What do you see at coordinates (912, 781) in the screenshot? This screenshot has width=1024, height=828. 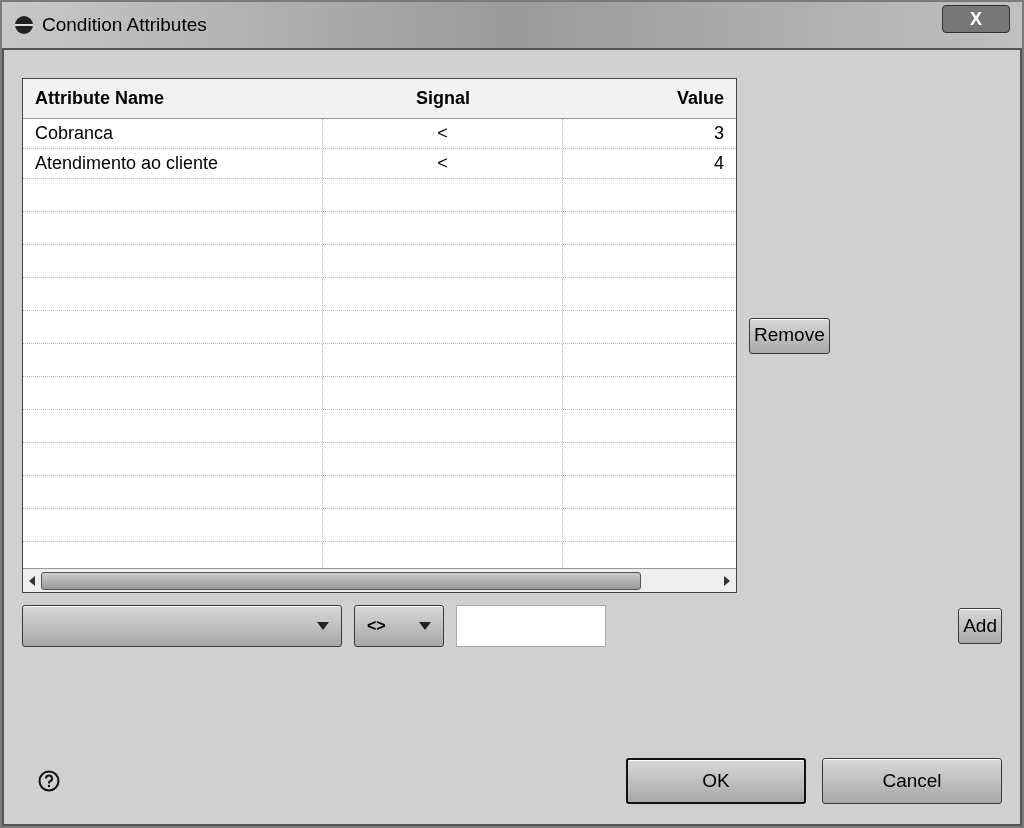 I see `cancel-button: Cancel` at bounding box center [912, 781].